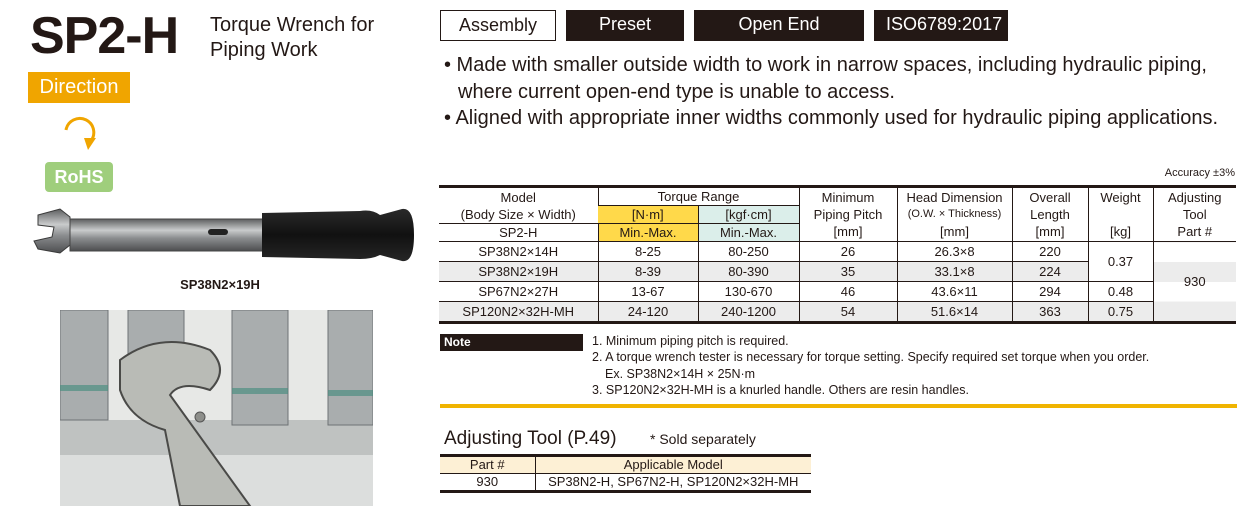 This screenshot has height=509, width=1243. I want to click on cell-tool-part: 930, so click(1194, 282).